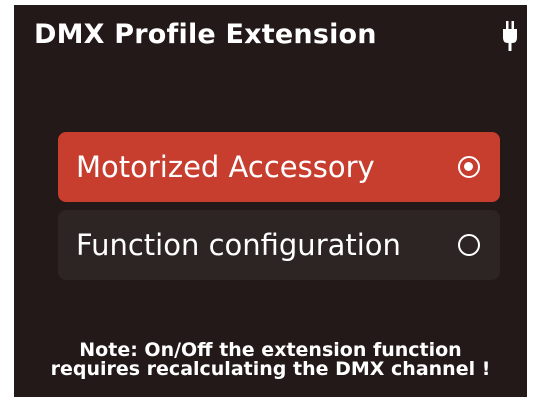  Describe the element at coordinates (510, 36) in the screenshot. I see `plug-icon` at that location.